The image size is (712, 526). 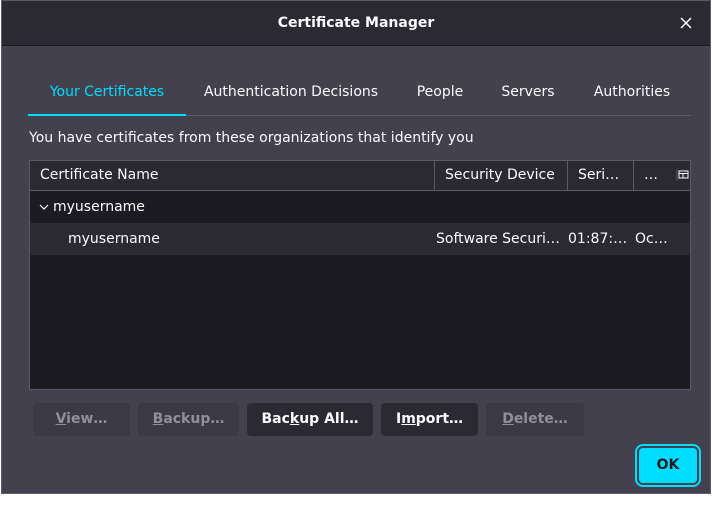 I want to click on cell-certificate-name: myusername, so click(x=114, y=239).